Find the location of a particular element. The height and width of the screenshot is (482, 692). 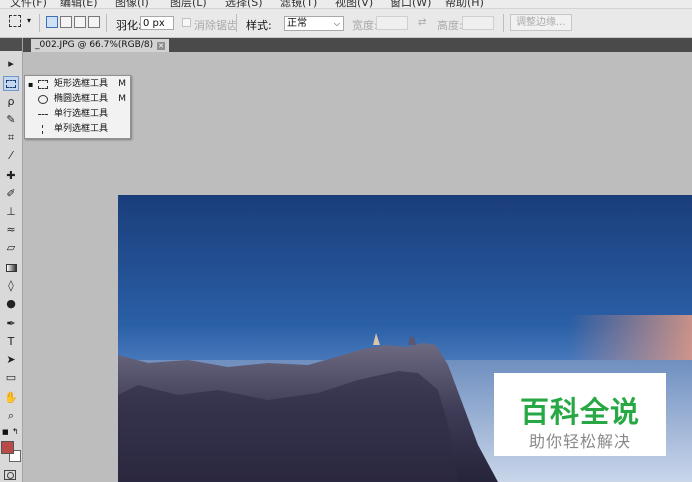

type-tool-icon: T is located at coordinates (11, 341).